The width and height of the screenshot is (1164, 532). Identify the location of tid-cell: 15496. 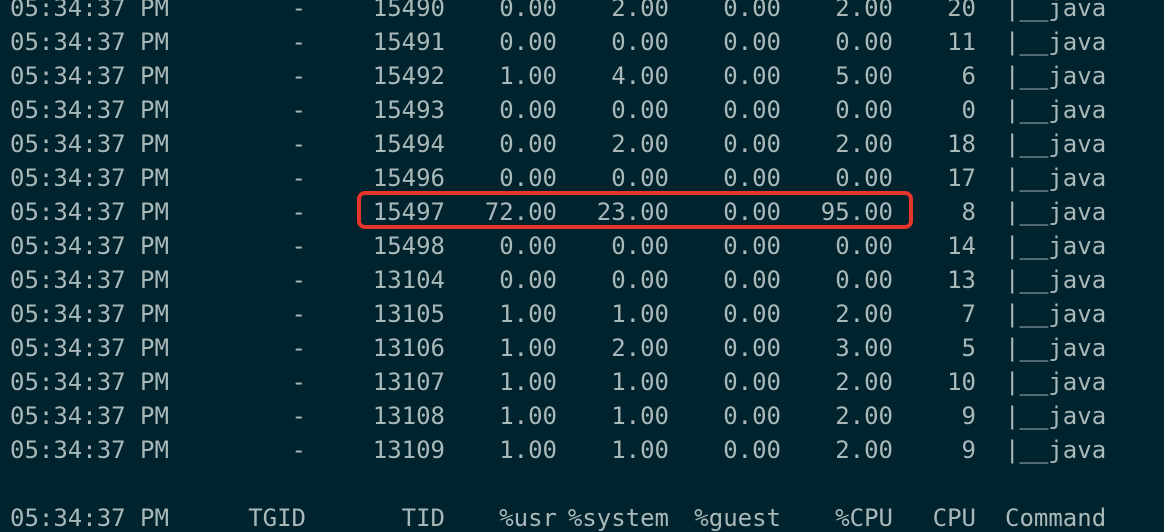
(408, 178).